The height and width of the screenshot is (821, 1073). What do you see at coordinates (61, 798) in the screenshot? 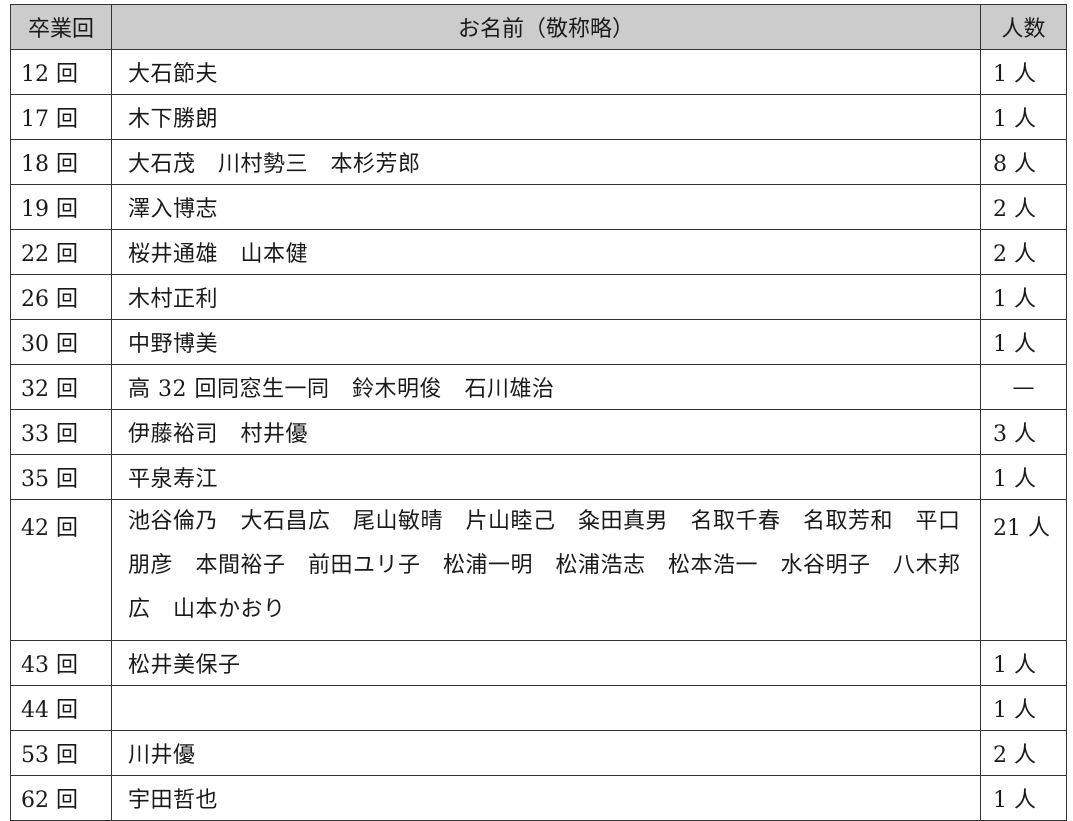
I see `graduation-year-cell: 62 回` at bounding box center [61, 798].